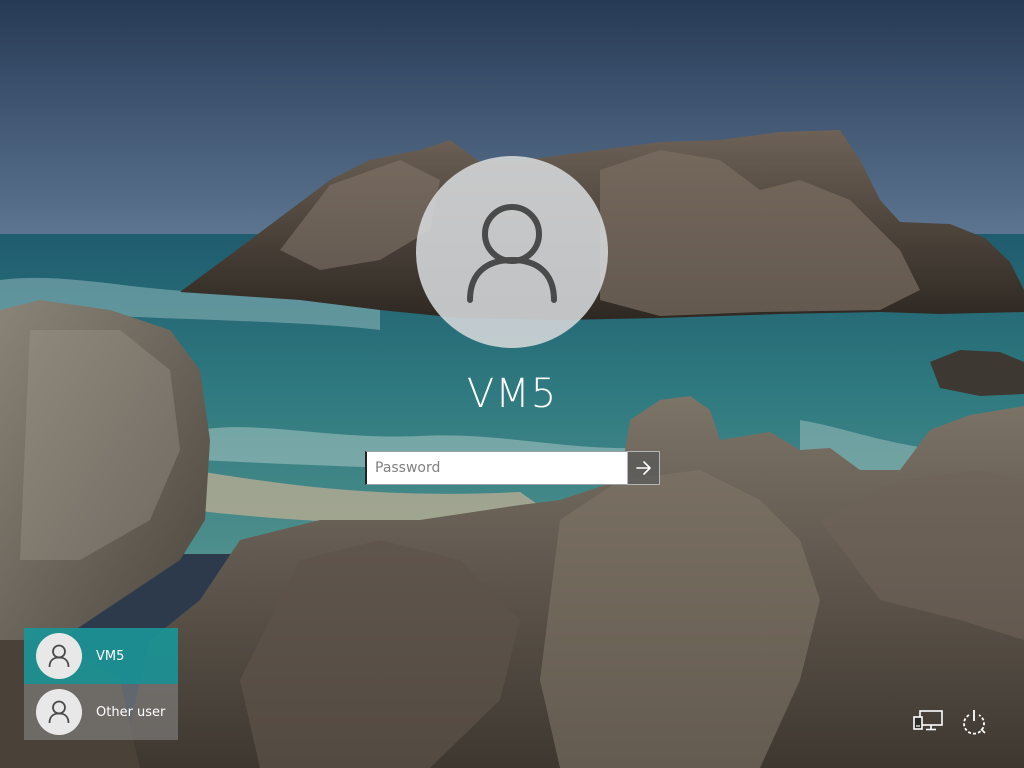  I want to click on user-tile-vm5: VM5, so click(101, 656).